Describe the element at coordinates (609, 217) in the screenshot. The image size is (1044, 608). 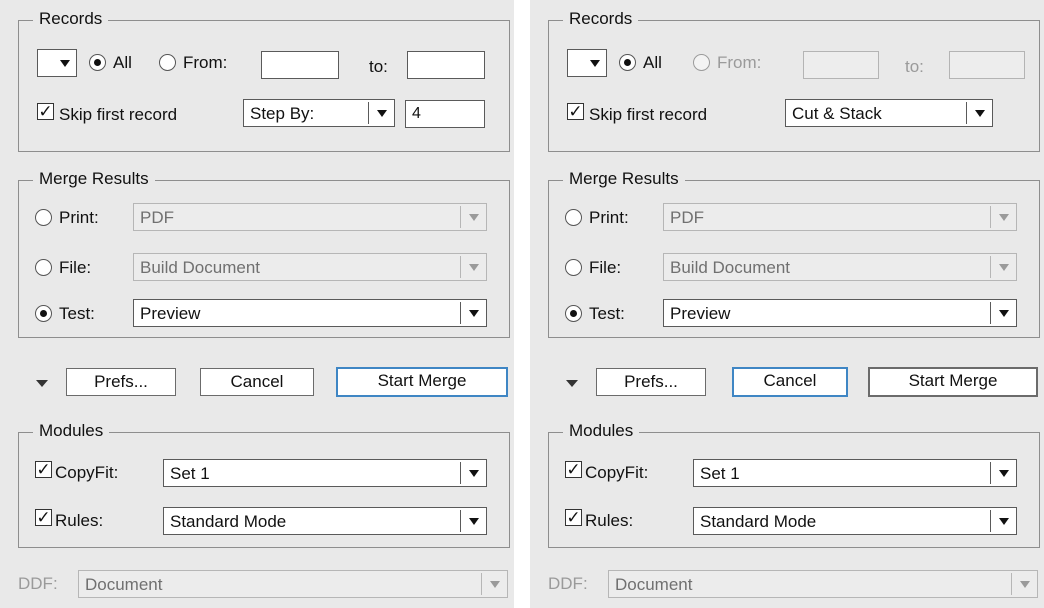
I see `print-label: Print:` at that location.